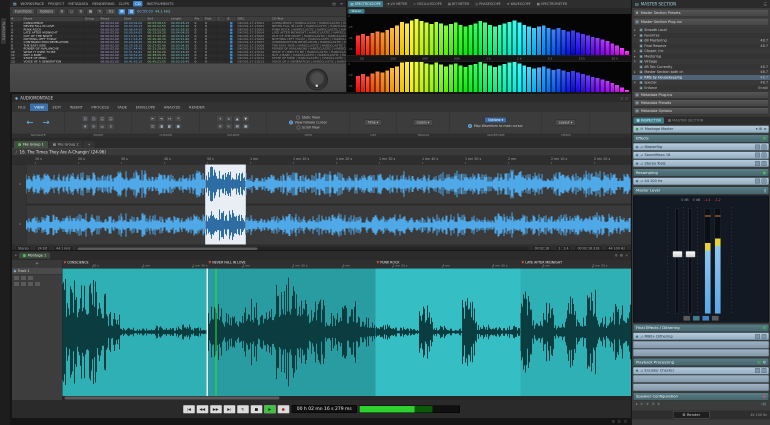  Describe the element at coordinates (237, 118) in the screenshot. I see `tool-icon: ▲` at that location.